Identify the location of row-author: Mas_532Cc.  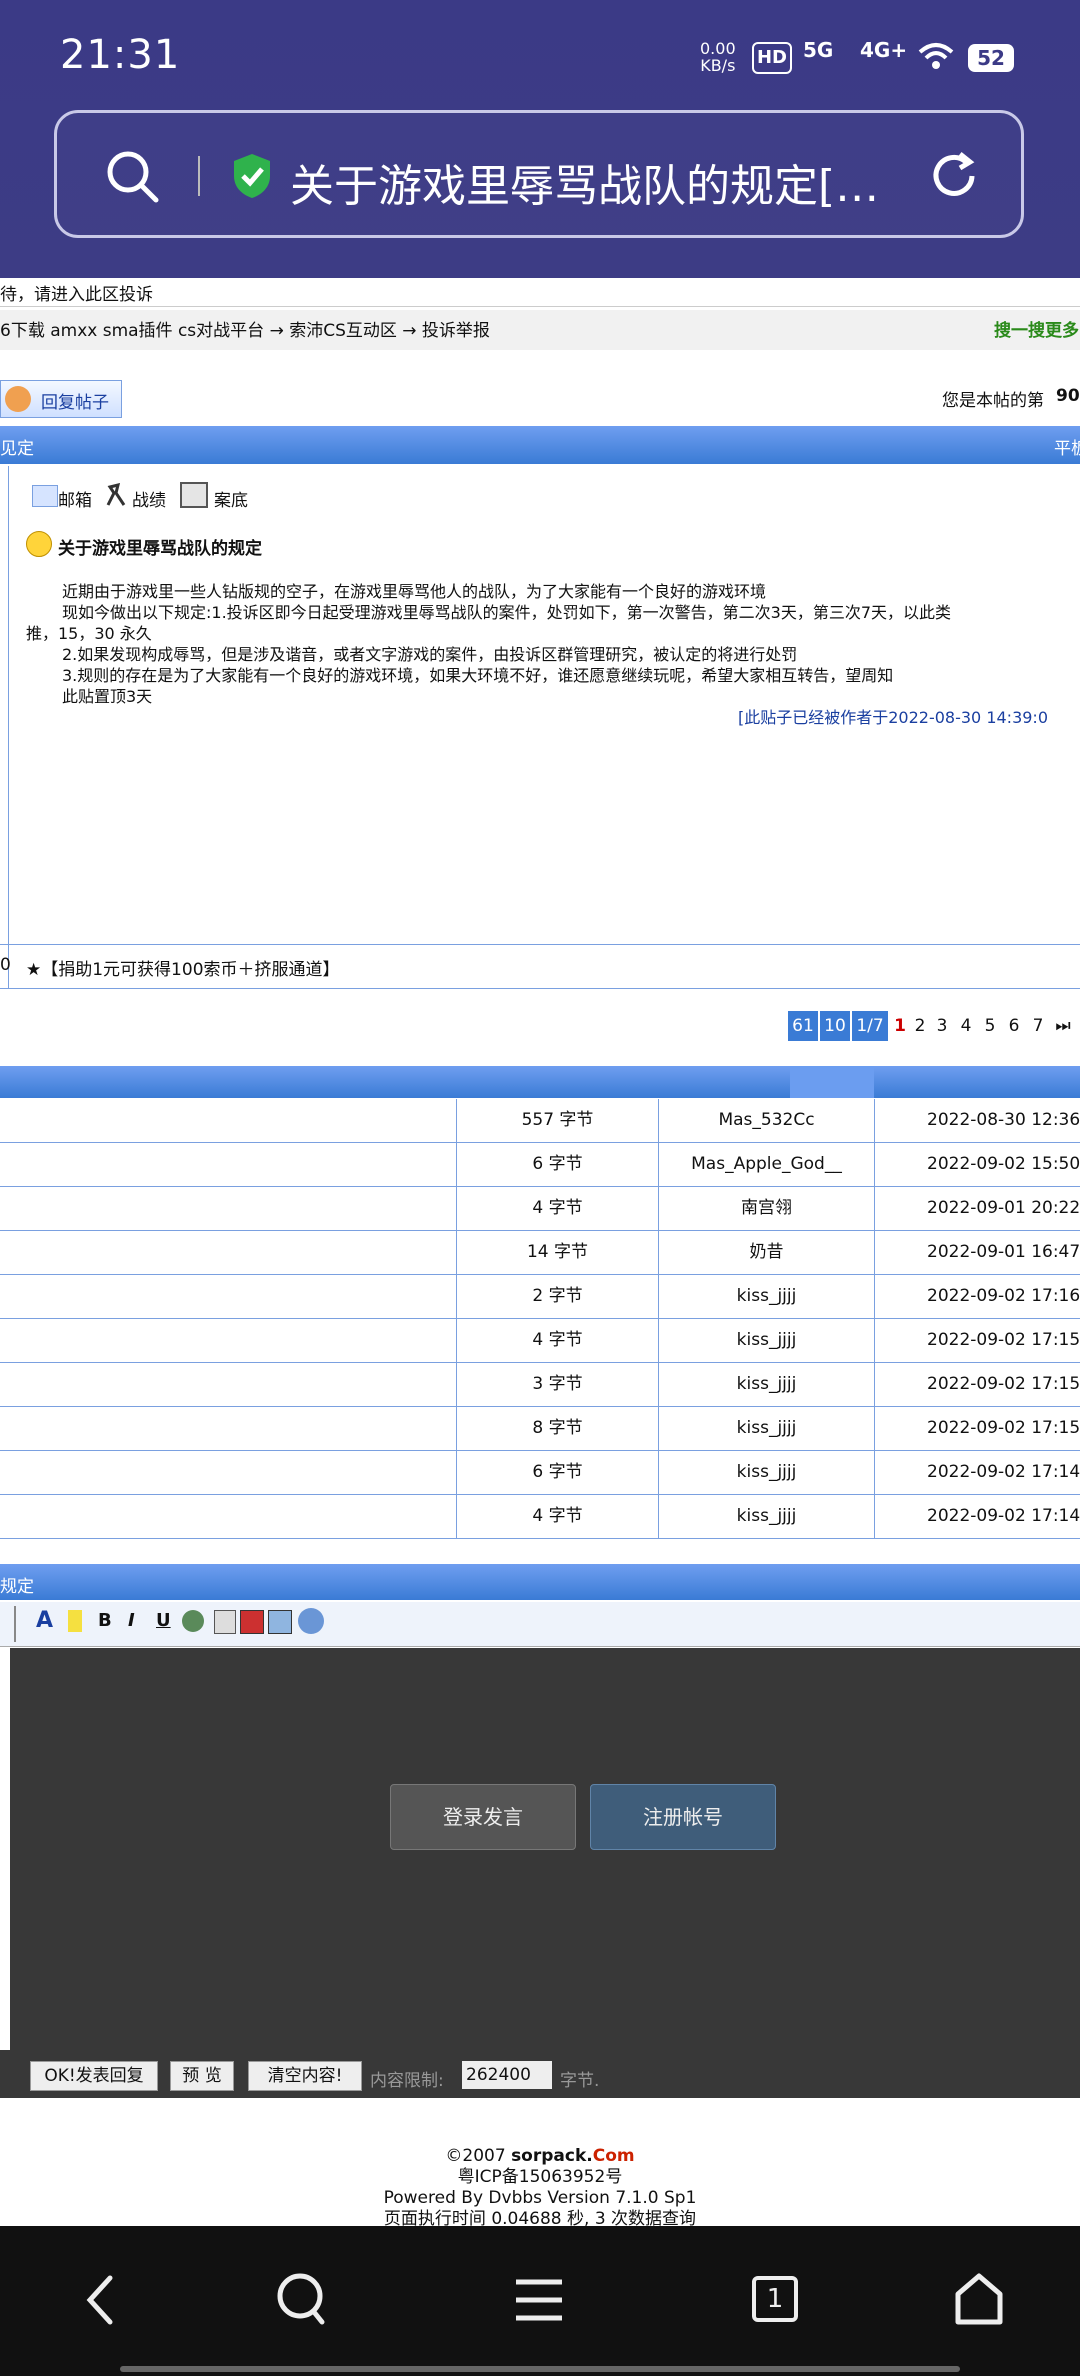
(766, 1120).